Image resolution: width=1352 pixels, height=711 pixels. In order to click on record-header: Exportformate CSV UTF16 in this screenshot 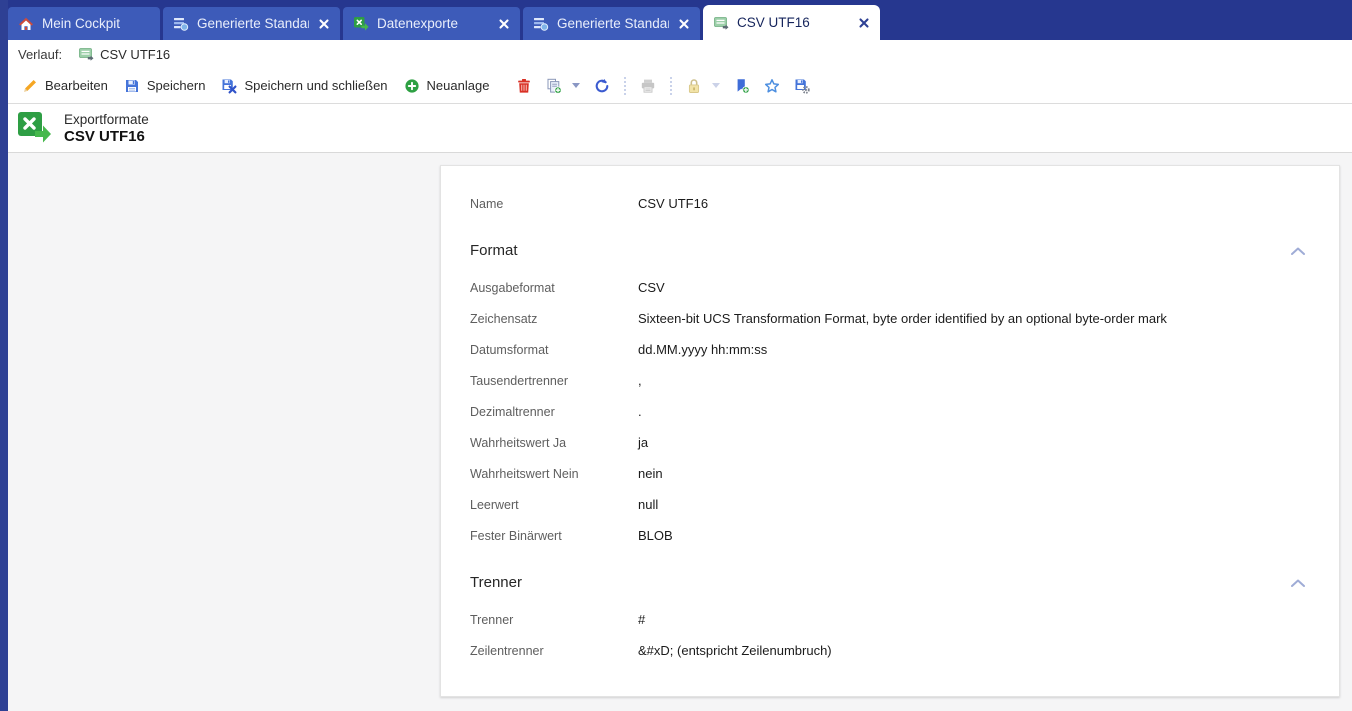, I will do `click(680, 128)`.